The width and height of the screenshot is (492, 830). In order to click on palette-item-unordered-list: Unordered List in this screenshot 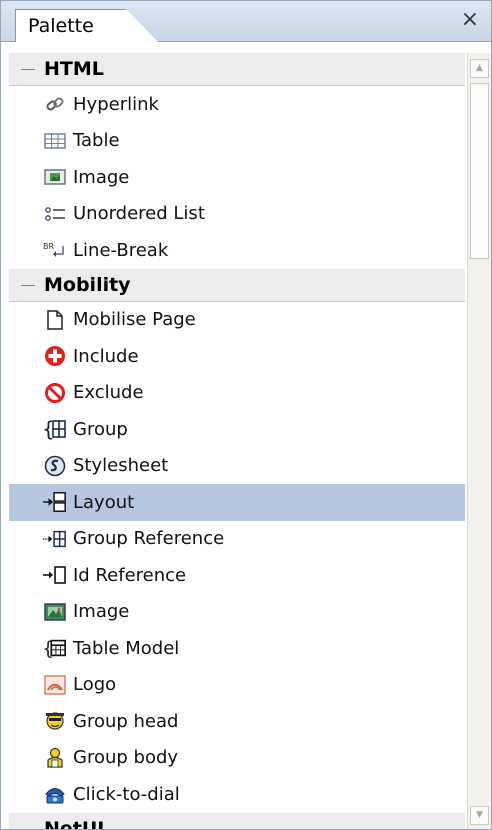, I will do `click(237, 214)`.